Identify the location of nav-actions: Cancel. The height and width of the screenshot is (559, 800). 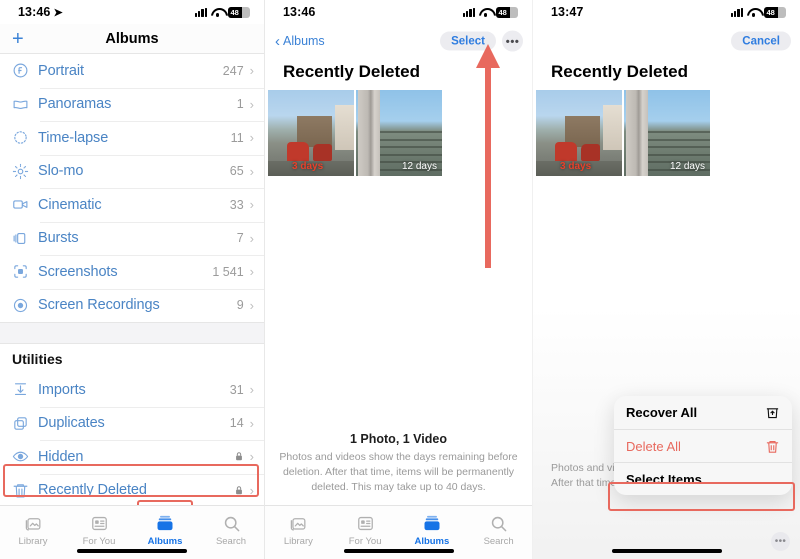
(761, 41).